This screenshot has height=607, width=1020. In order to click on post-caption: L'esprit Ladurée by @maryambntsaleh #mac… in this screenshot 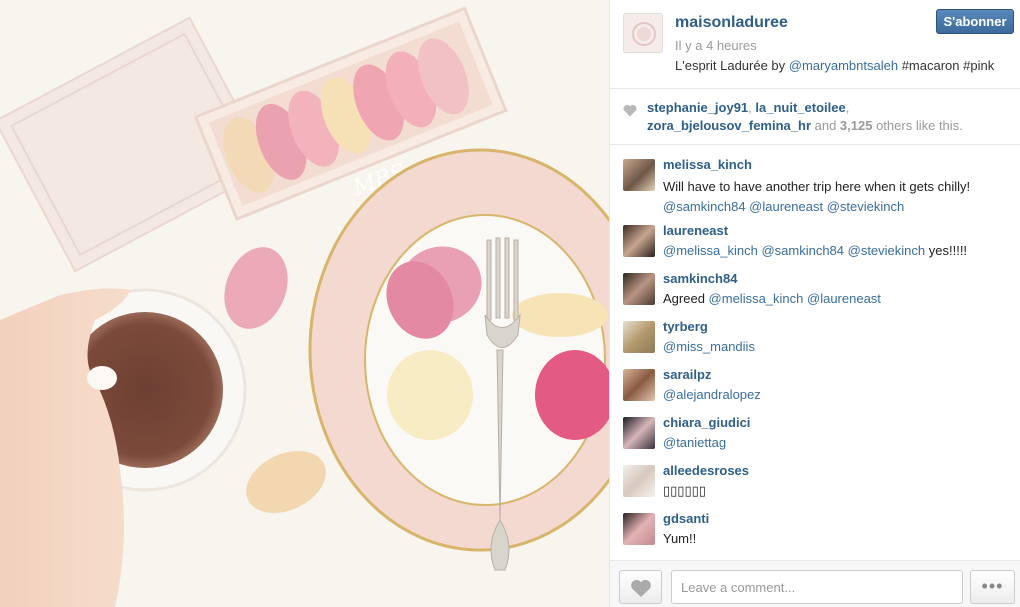, I will do `click(834, 65)`.